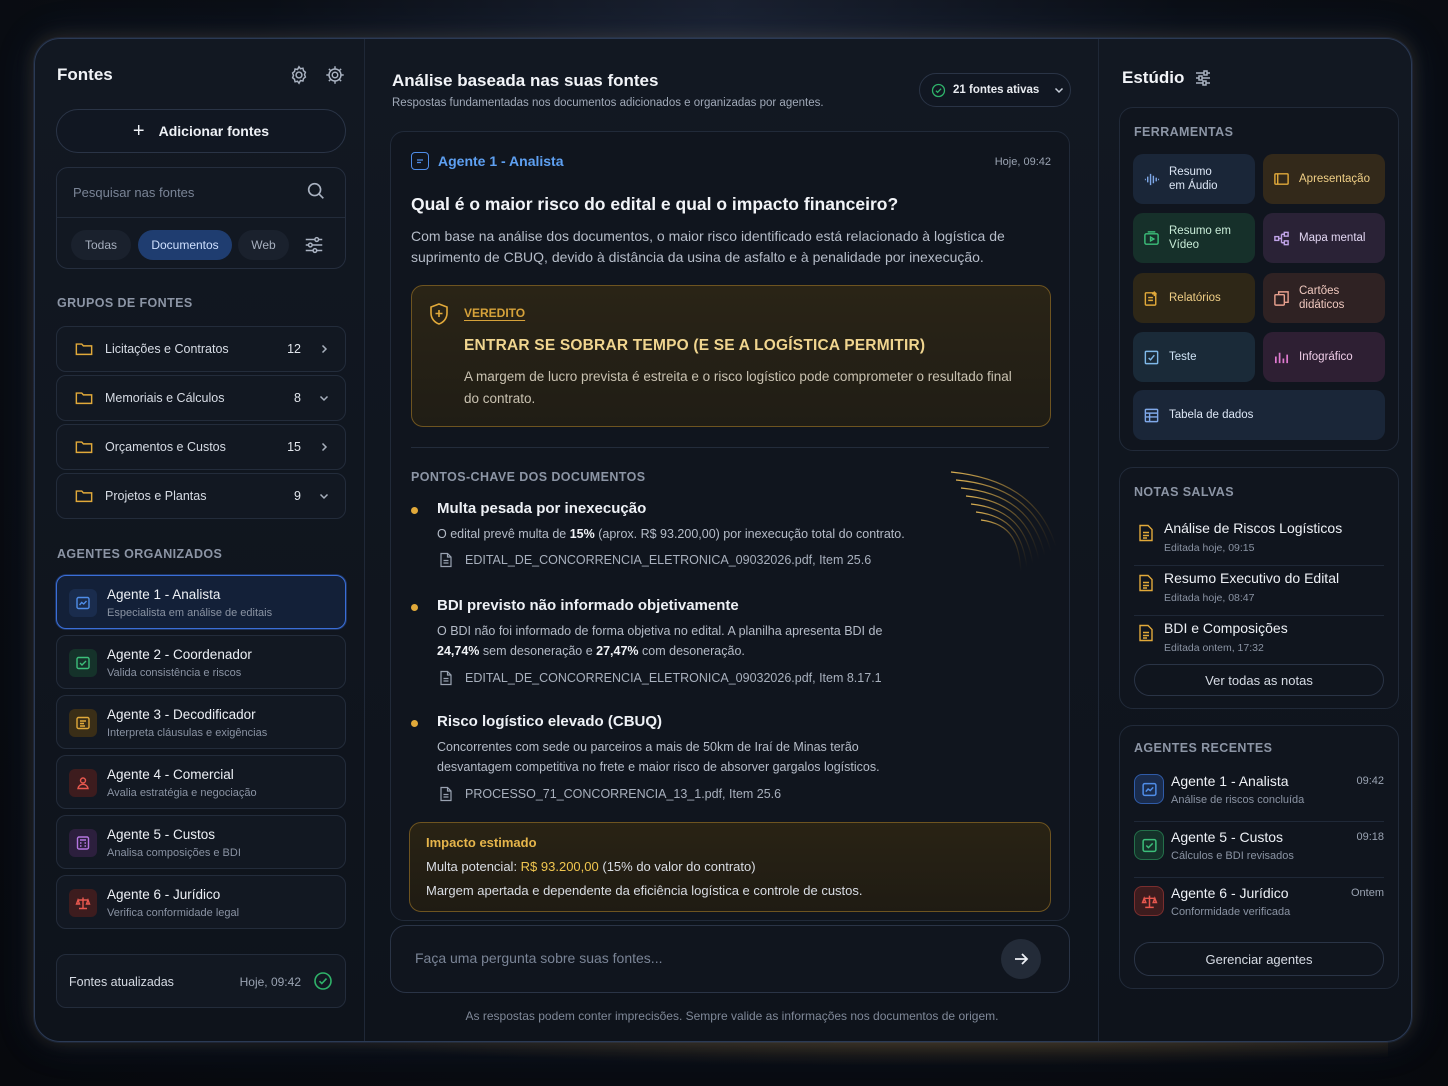  Describe the element at coordinates (1200, 238) in the screenshot. I see `tool-label: Resumo em Vídeo` at that location.